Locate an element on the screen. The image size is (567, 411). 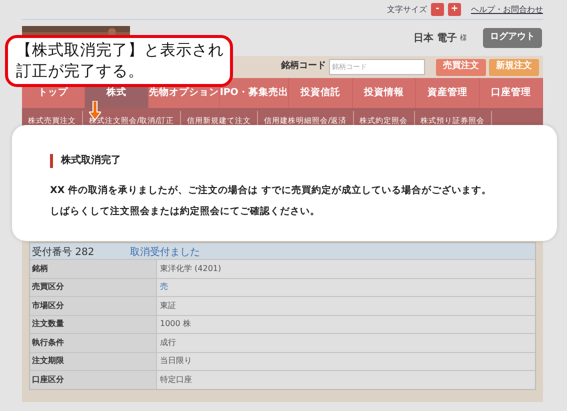
font-size-label: 文字サイズ is located at coordinates (407, 10).